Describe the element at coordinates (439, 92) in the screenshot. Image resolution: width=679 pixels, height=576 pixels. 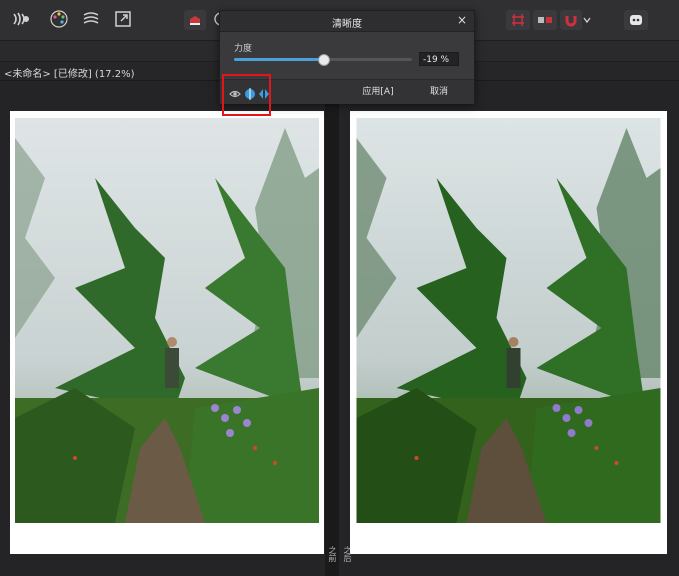
I see `cancel-button: 取消` at that location.